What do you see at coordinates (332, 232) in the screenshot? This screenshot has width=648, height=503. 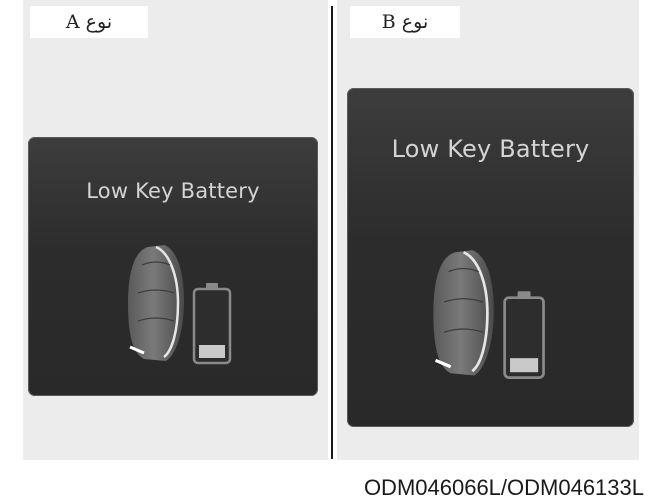 I see `panel-divider` at bounding box center [332, 232].